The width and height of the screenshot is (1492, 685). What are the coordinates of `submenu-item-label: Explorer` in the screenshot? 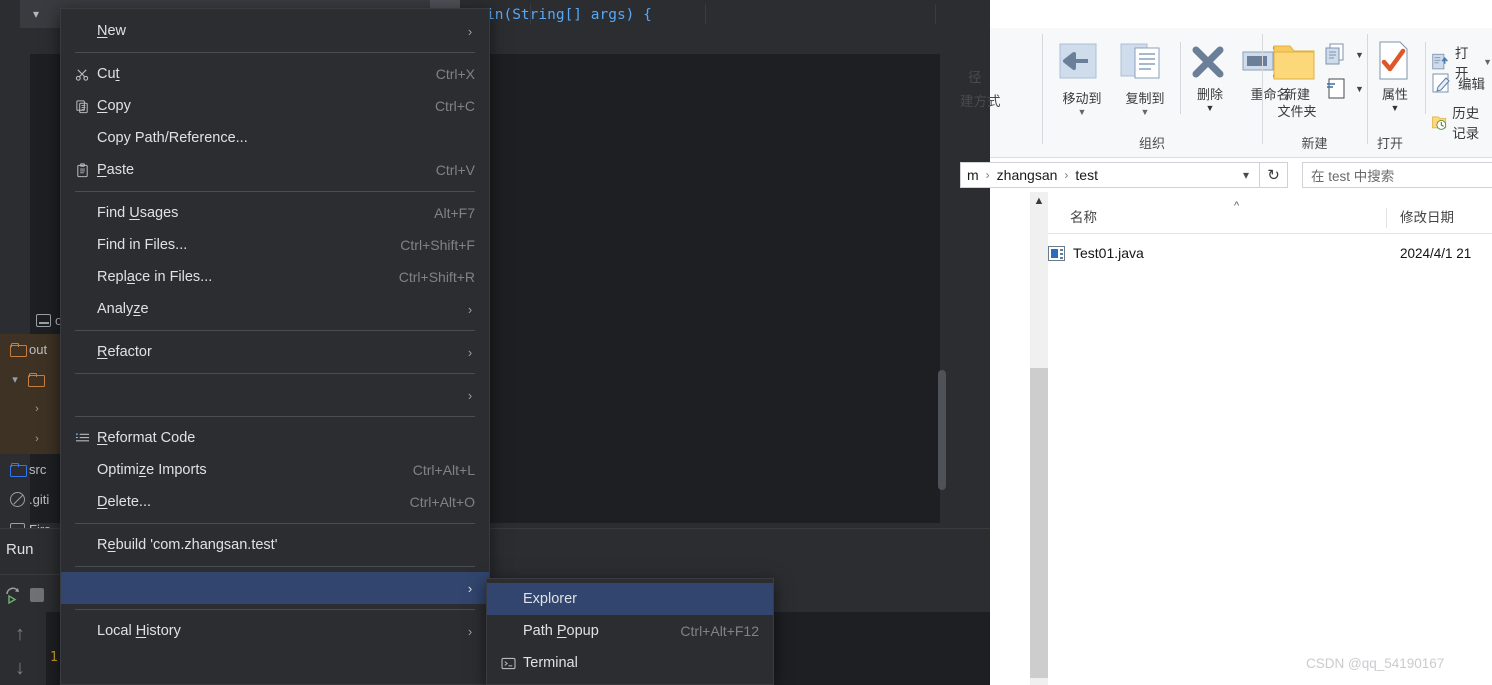 It's located at (550, 599).